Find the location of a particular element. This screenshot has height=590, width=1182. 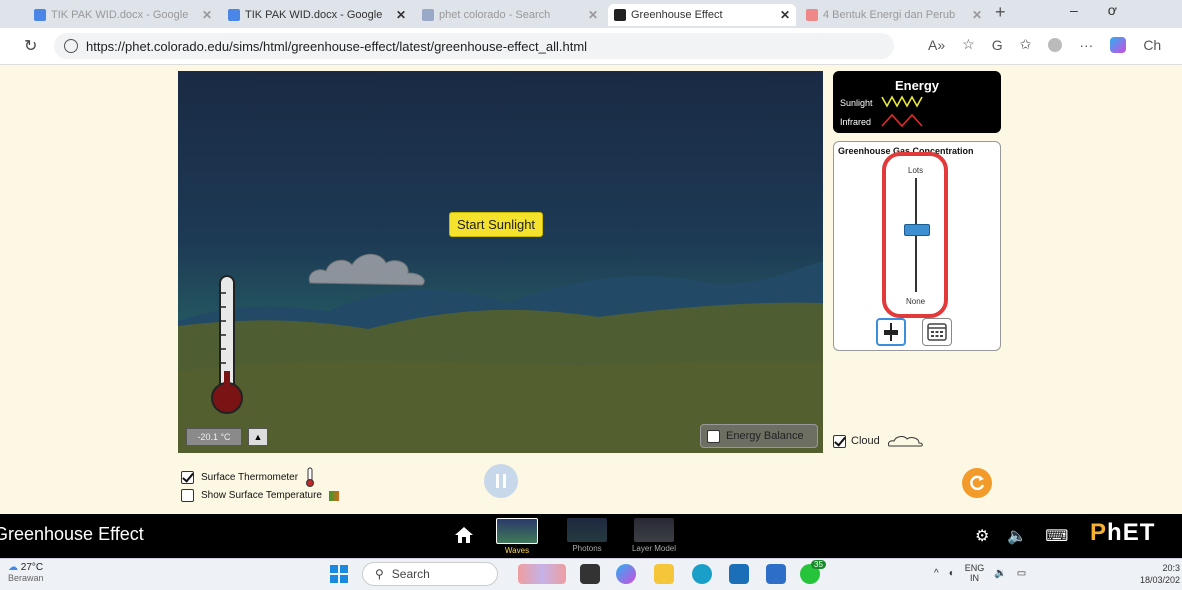

site-info-icon is located at coordinates (71, 46).